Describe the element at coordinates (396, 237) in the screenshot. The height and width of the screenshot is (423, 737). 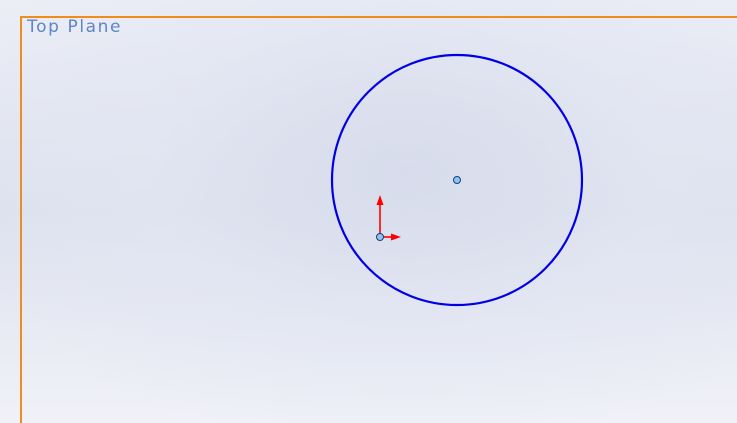
I see `origin-x-arrowhead-icon` at that location.